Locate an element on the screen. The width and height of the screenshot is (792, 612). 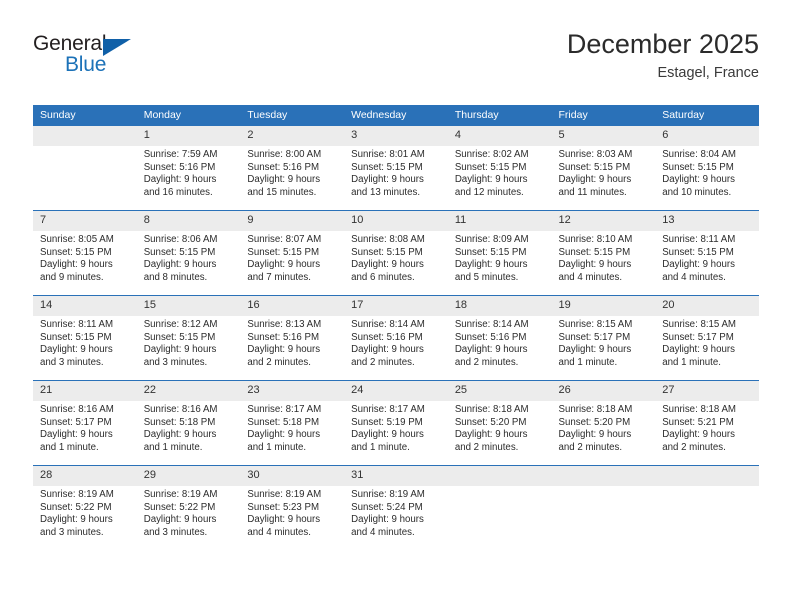
daylight-text: Daylight: 9 hours and 13 minutes. is located at coordinates (387, 186).